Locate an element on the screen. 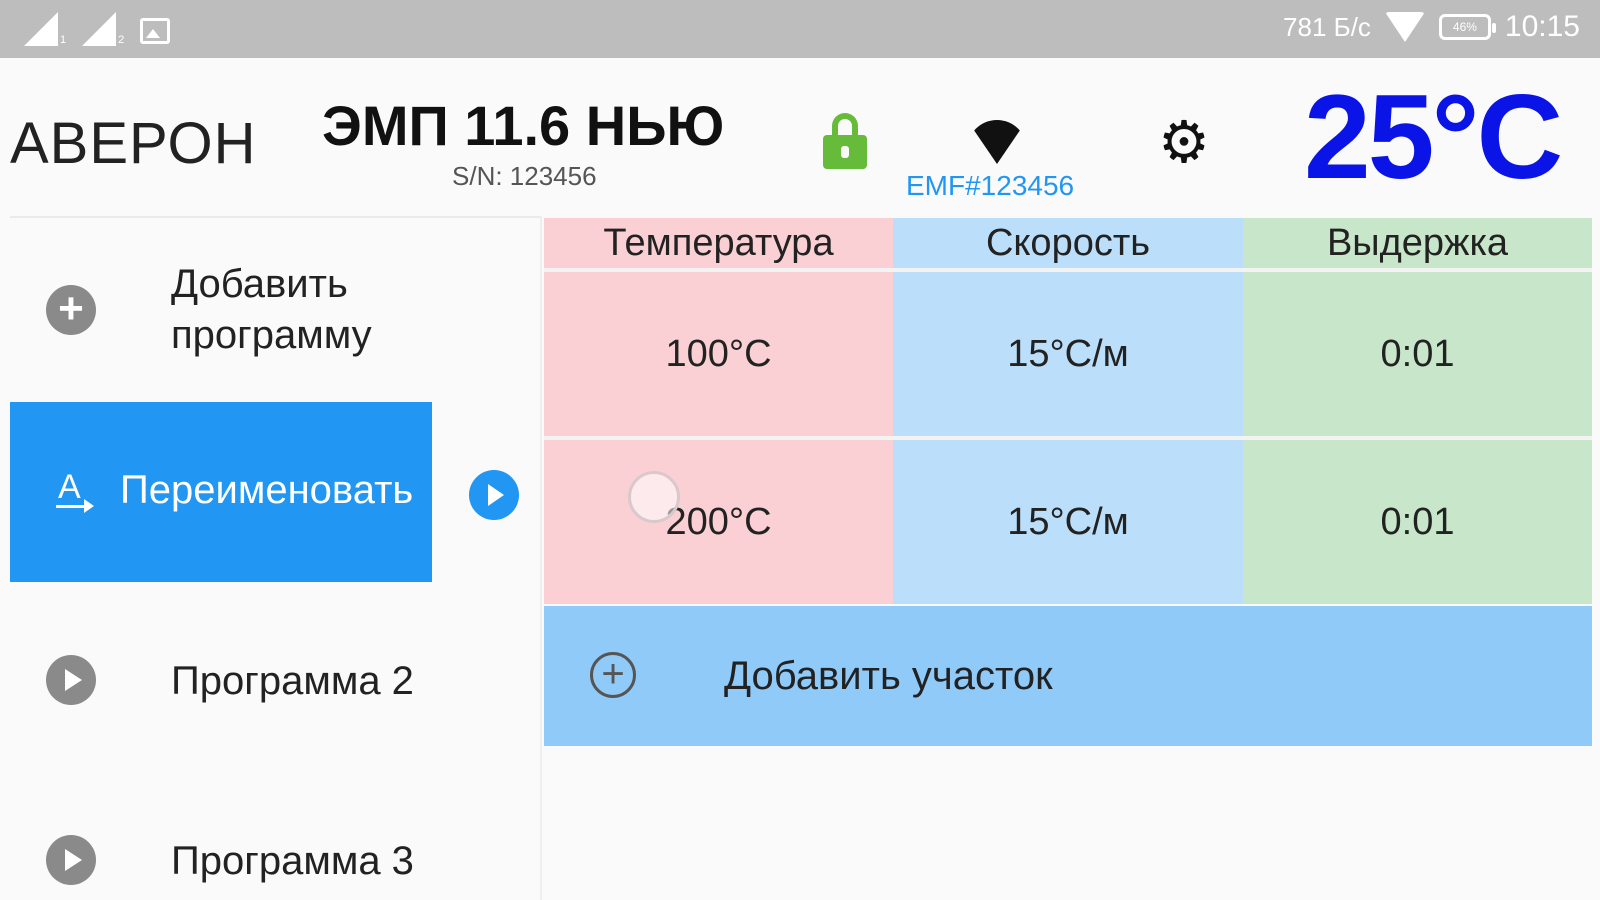  signal-1-icon is located at coordinates (41, 29).